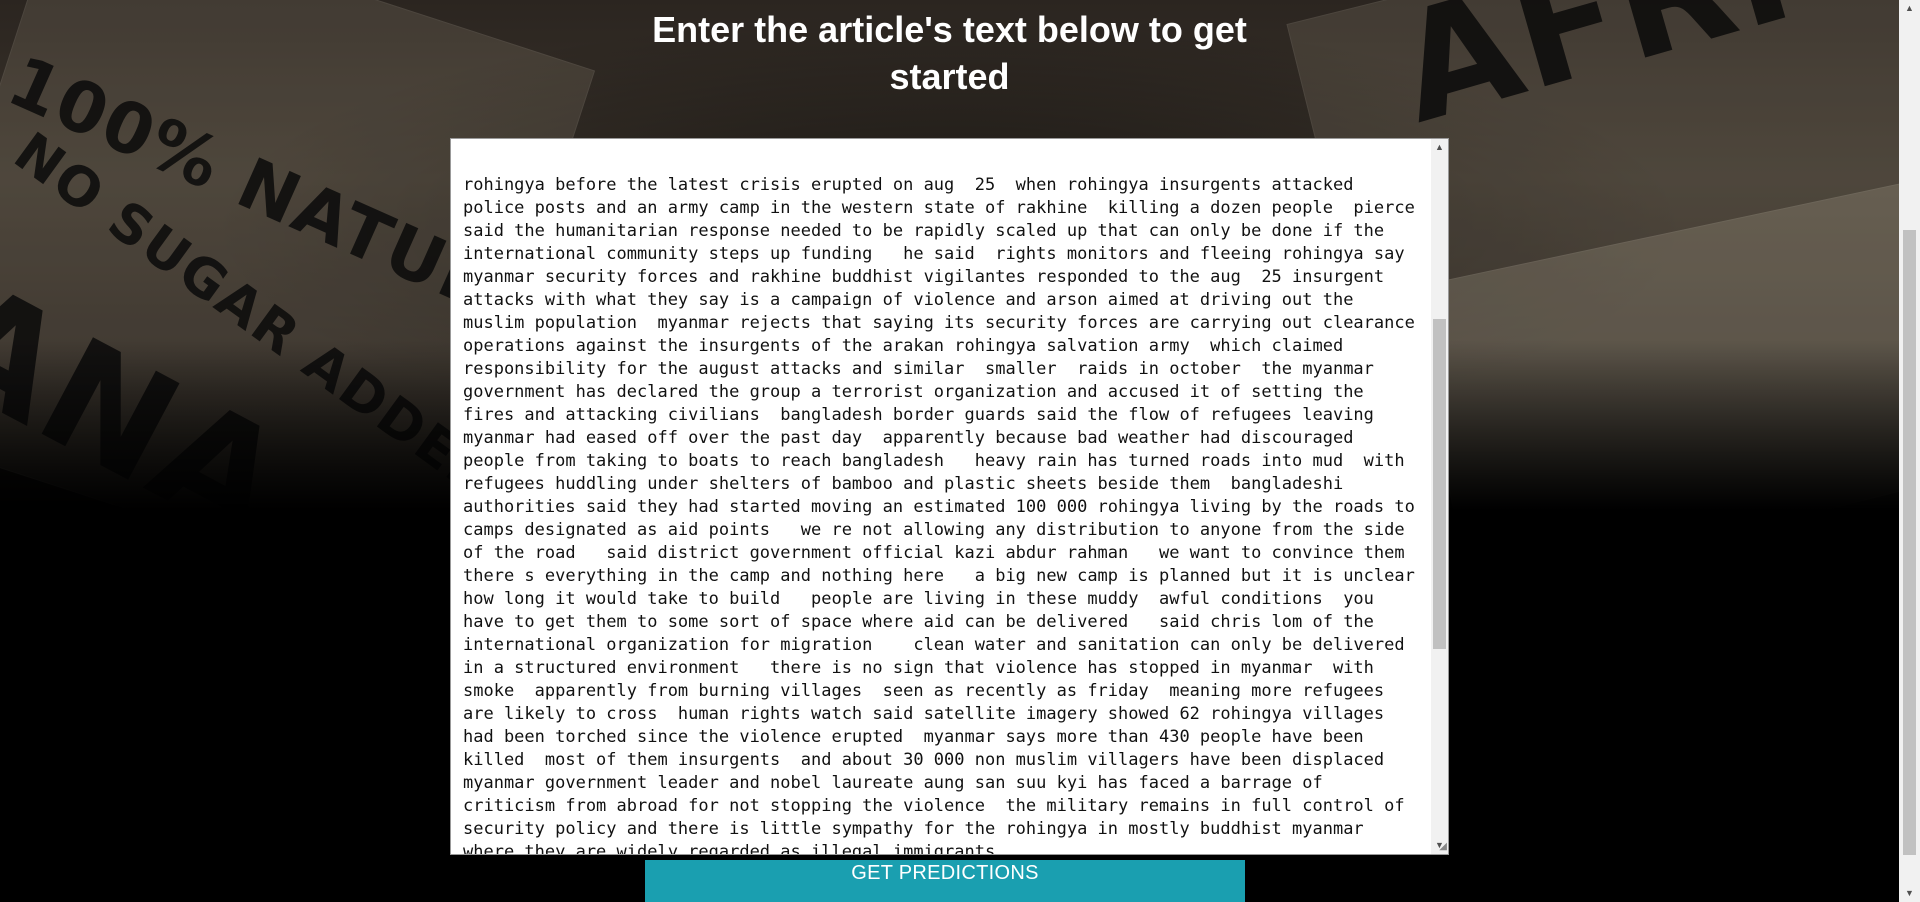 The image size is (1920, 902). Describe the element at coordinates (949, 29) in the screenshot. I see `page-title-line: Enter the article's text below to get` at that location.